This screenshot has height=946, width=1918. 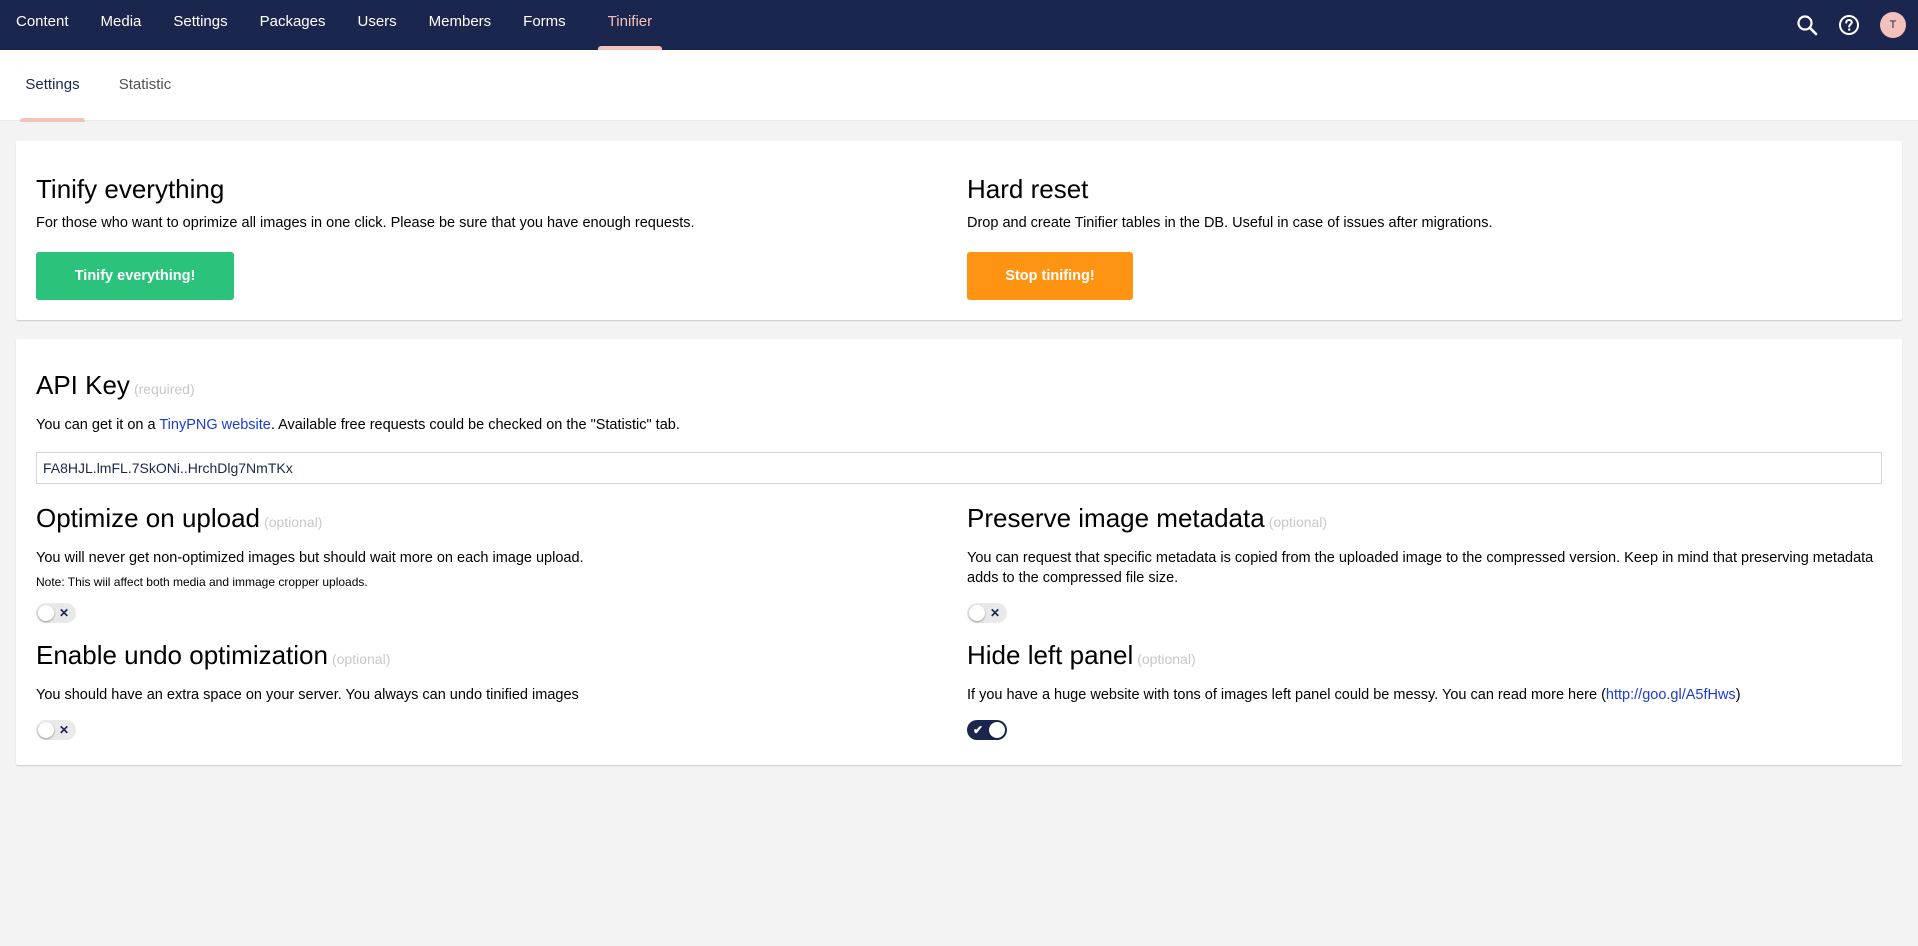 I want to click on hide-panel-desc-suffix: ), so click(x=1738, y=695).